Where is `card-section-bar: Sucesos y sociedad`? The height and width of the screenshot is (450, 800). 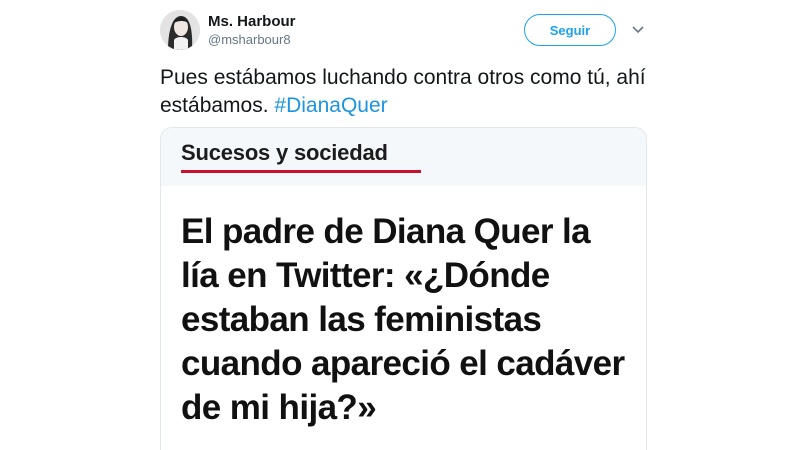 card-section-bar: Sucesos y sociedad is located at coordinates (403, 157).